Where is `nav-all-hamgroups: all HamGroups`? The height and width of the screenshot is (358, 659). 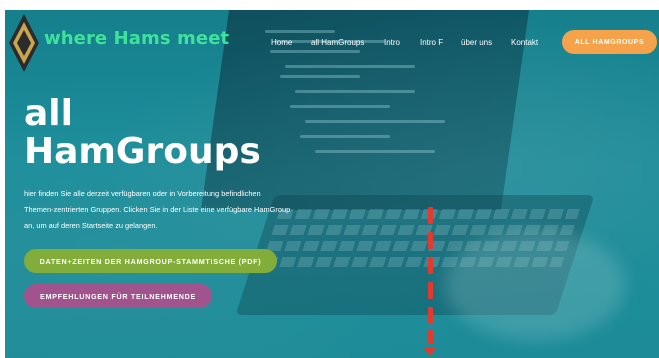 nav-all-hamgroups: all HamGroups is located at coordinates (337, 42).